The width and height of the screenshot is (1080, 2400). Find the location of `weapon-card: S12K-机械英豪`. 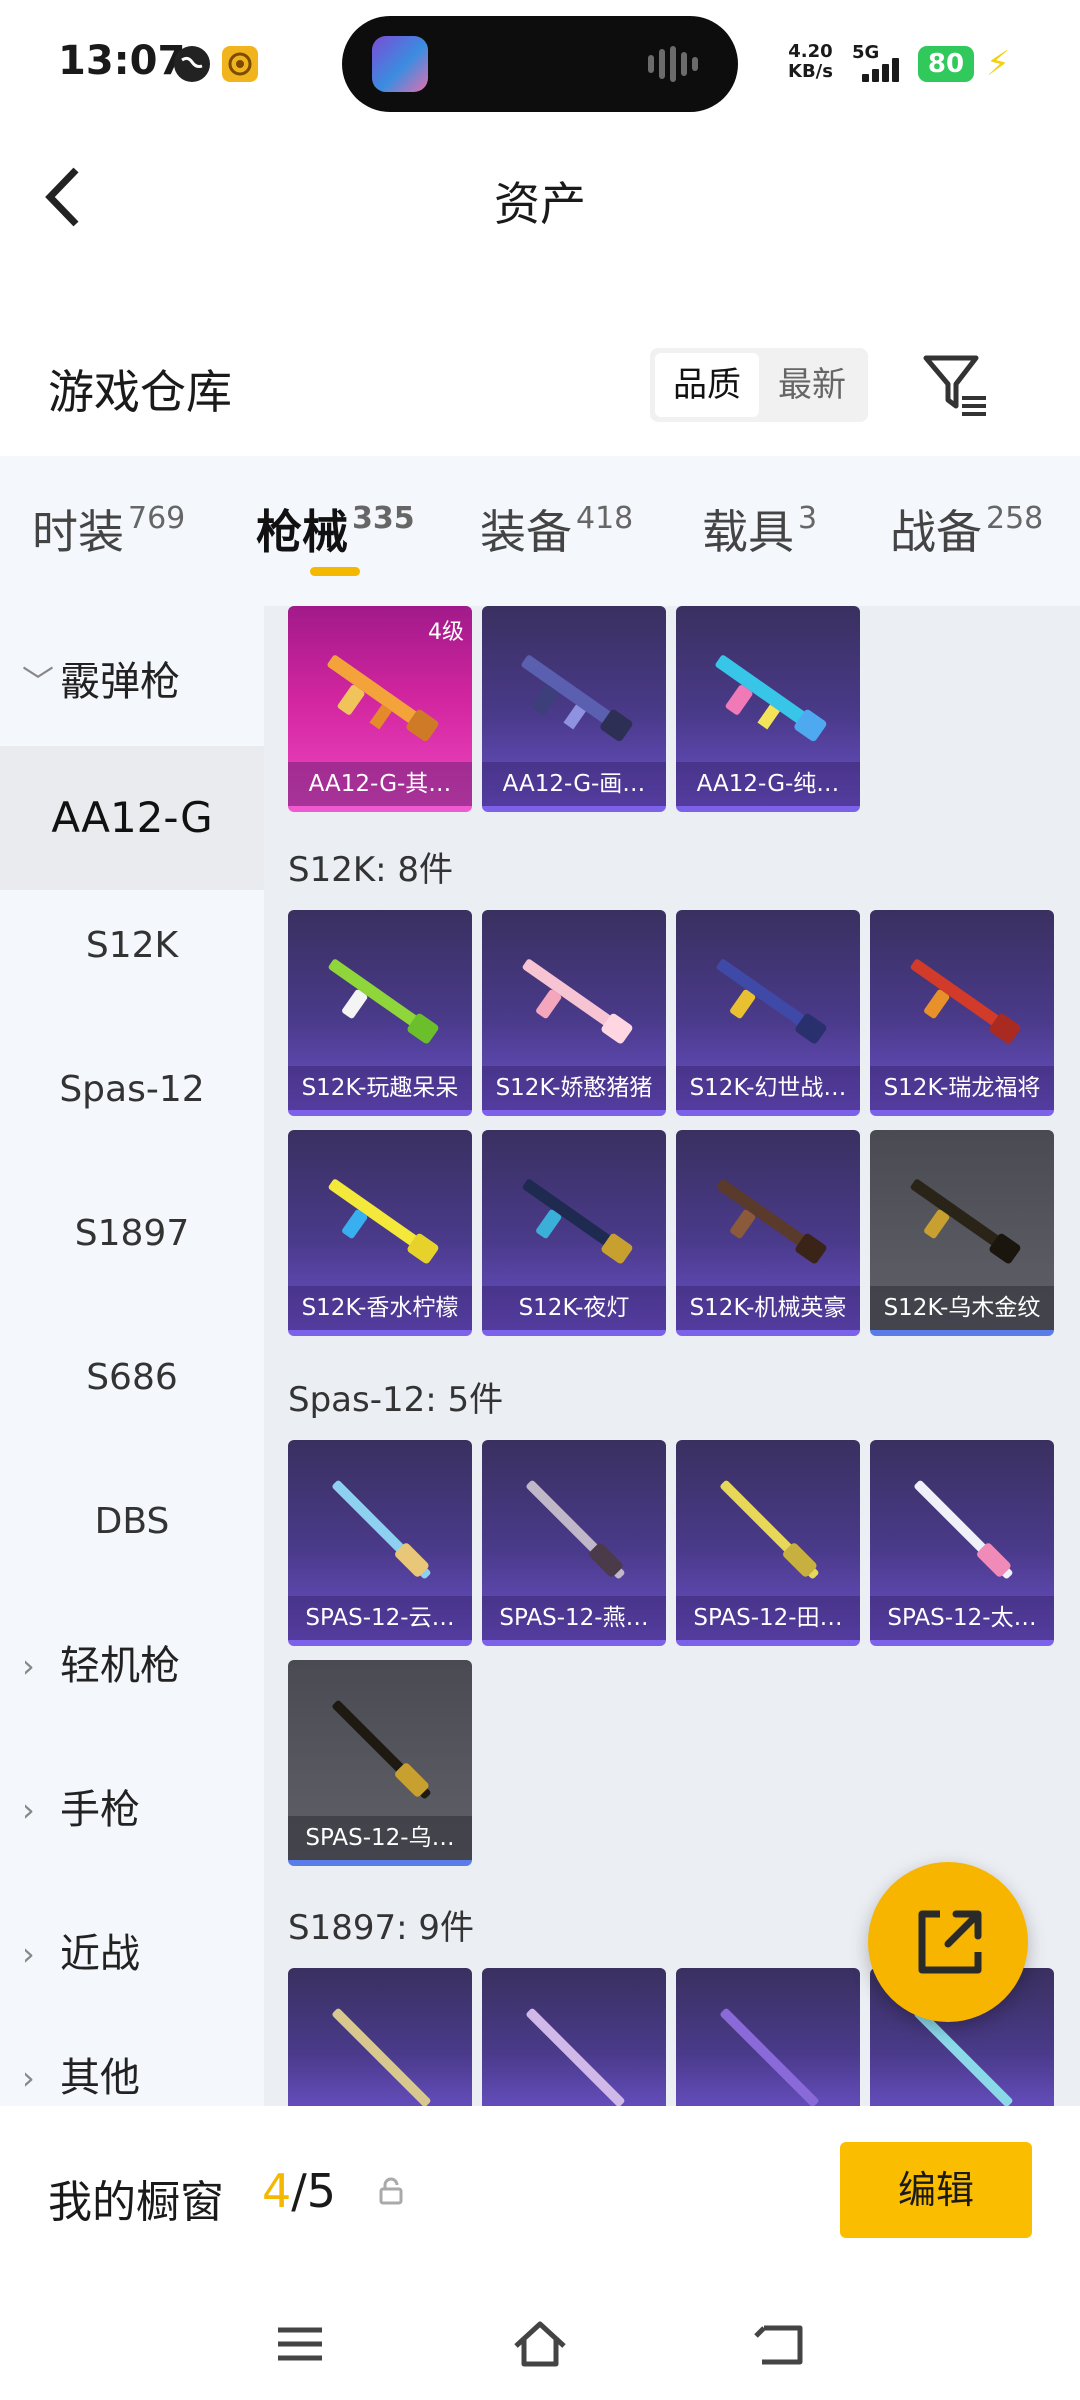

weapon-card: S12K-机械英豪 is located at coordinates (768, 1233).